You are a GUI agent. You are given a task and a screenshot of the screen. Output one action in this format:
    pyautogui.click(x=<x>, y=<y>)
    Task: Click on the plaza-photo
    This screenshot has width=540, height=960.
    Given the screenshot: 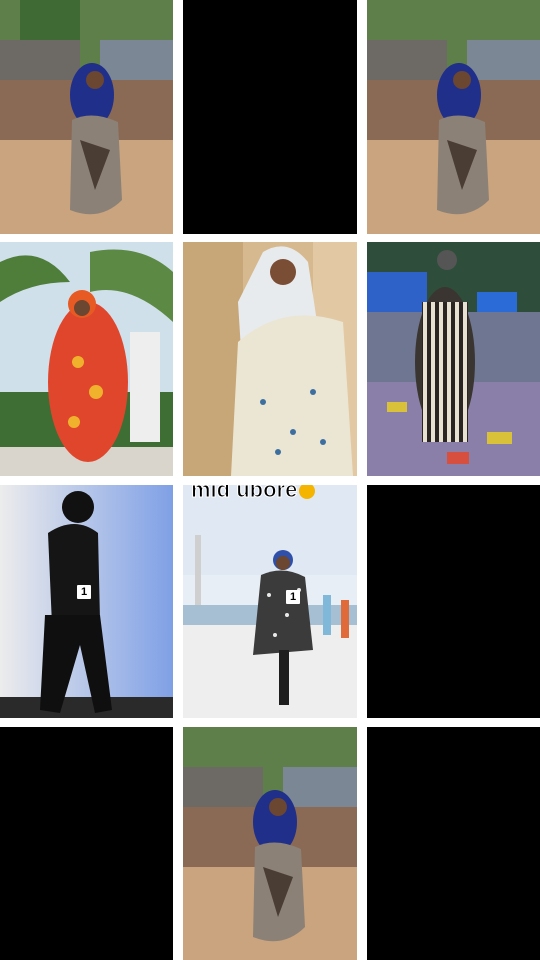 What is the action you would take?
    pyautogui.click(x=453, y=359)
    